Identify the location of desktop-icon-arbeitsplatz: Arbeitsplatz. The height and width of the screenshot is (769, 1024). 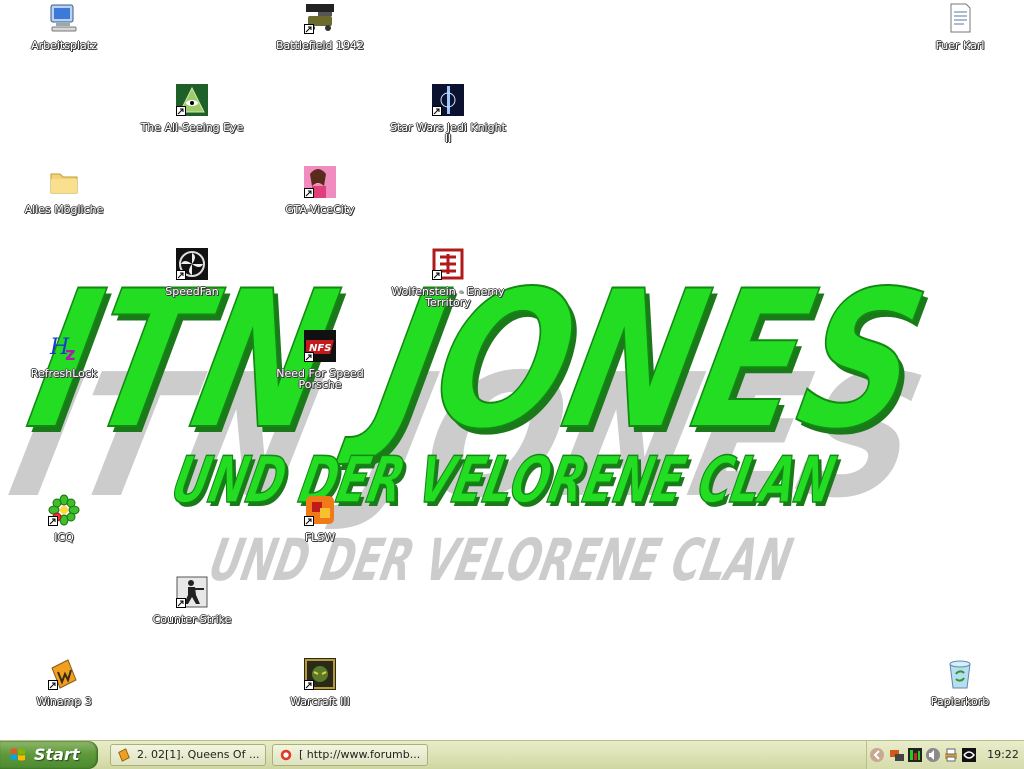
(64, 26).